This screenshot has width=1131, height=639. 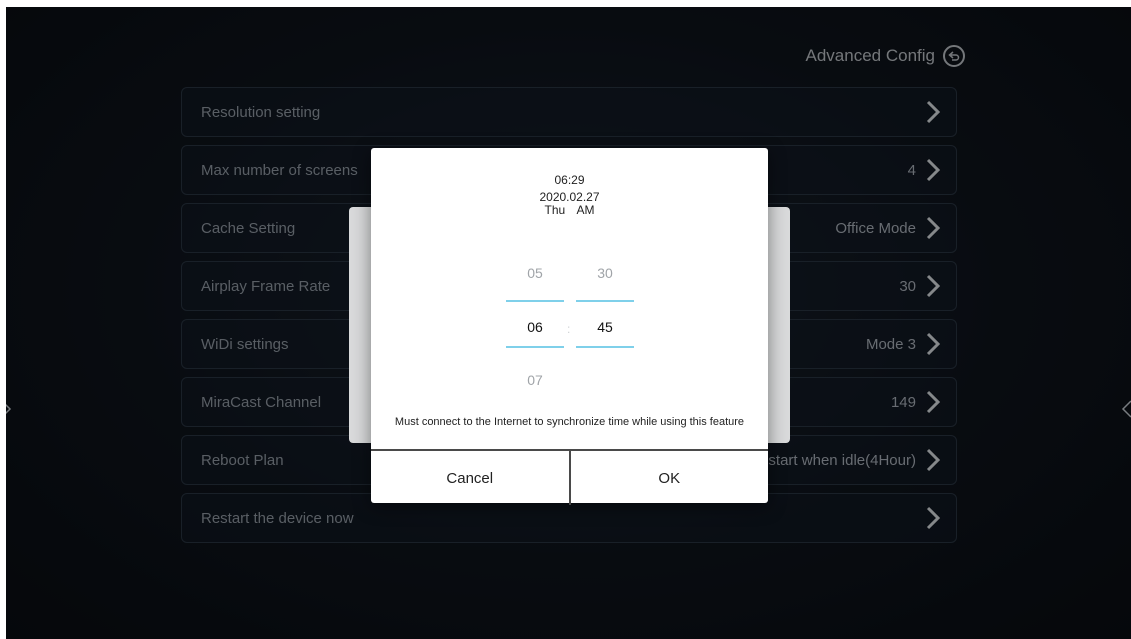 What do you see at coordinates (605, 347) in the screenshot?
I see `minute-selection-line-bottom` at bounding box center [605, 347].